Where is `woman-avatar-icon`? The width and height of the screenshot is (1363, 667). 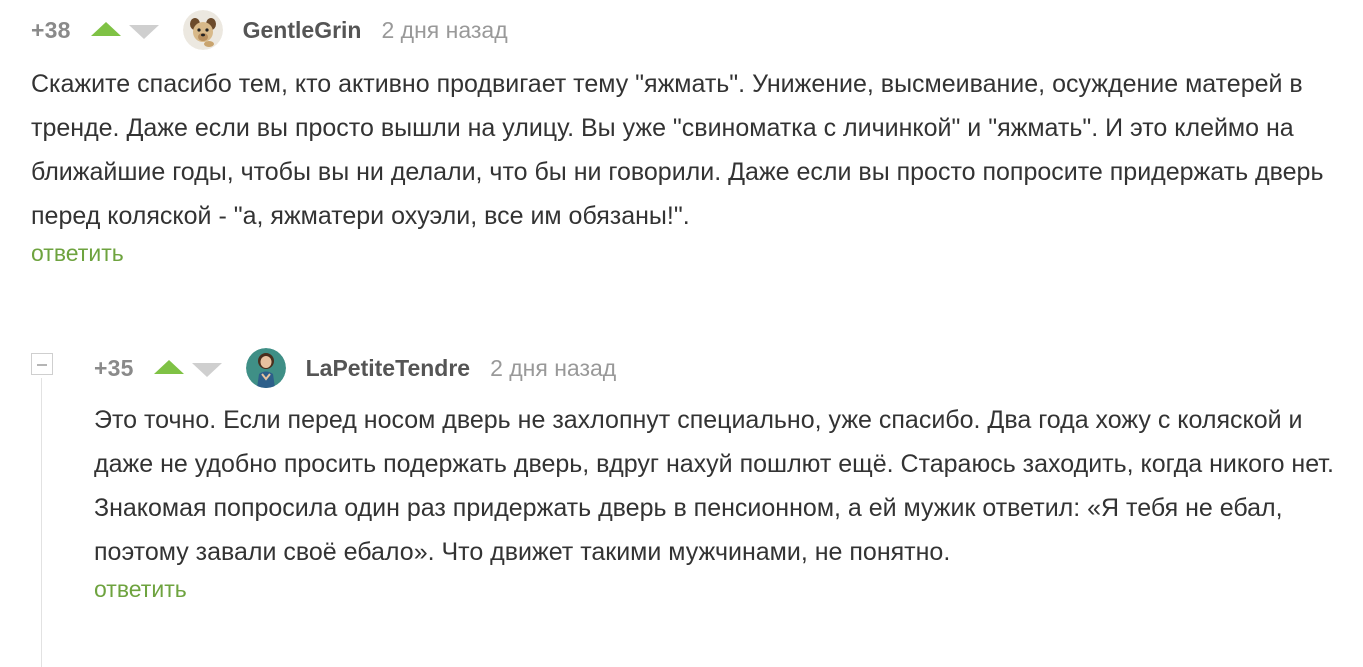
woman-avatar-icon is located at coordinates (265, 368).